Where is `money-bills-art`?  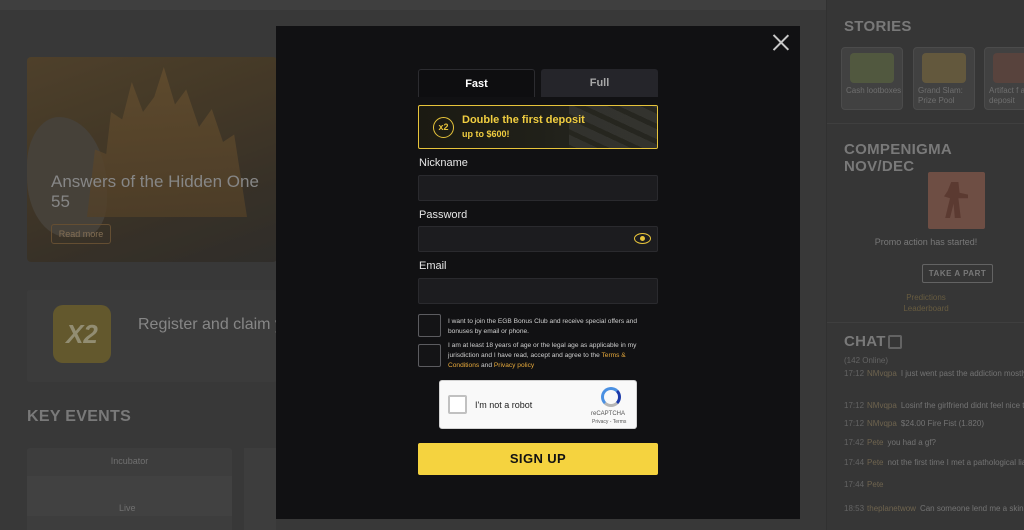 money-bills-art is located at coordinates (613, 127).